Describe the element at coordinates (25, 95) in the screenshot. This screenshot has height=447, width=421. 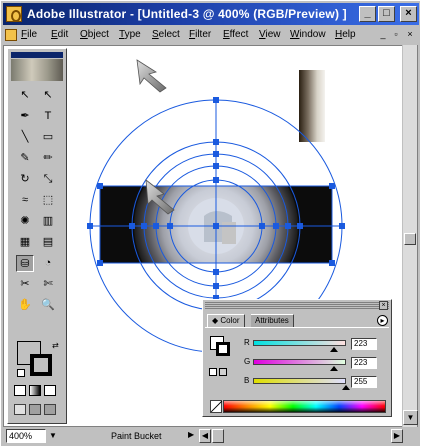
I see `selection-tool-icon: ↖` at that location.